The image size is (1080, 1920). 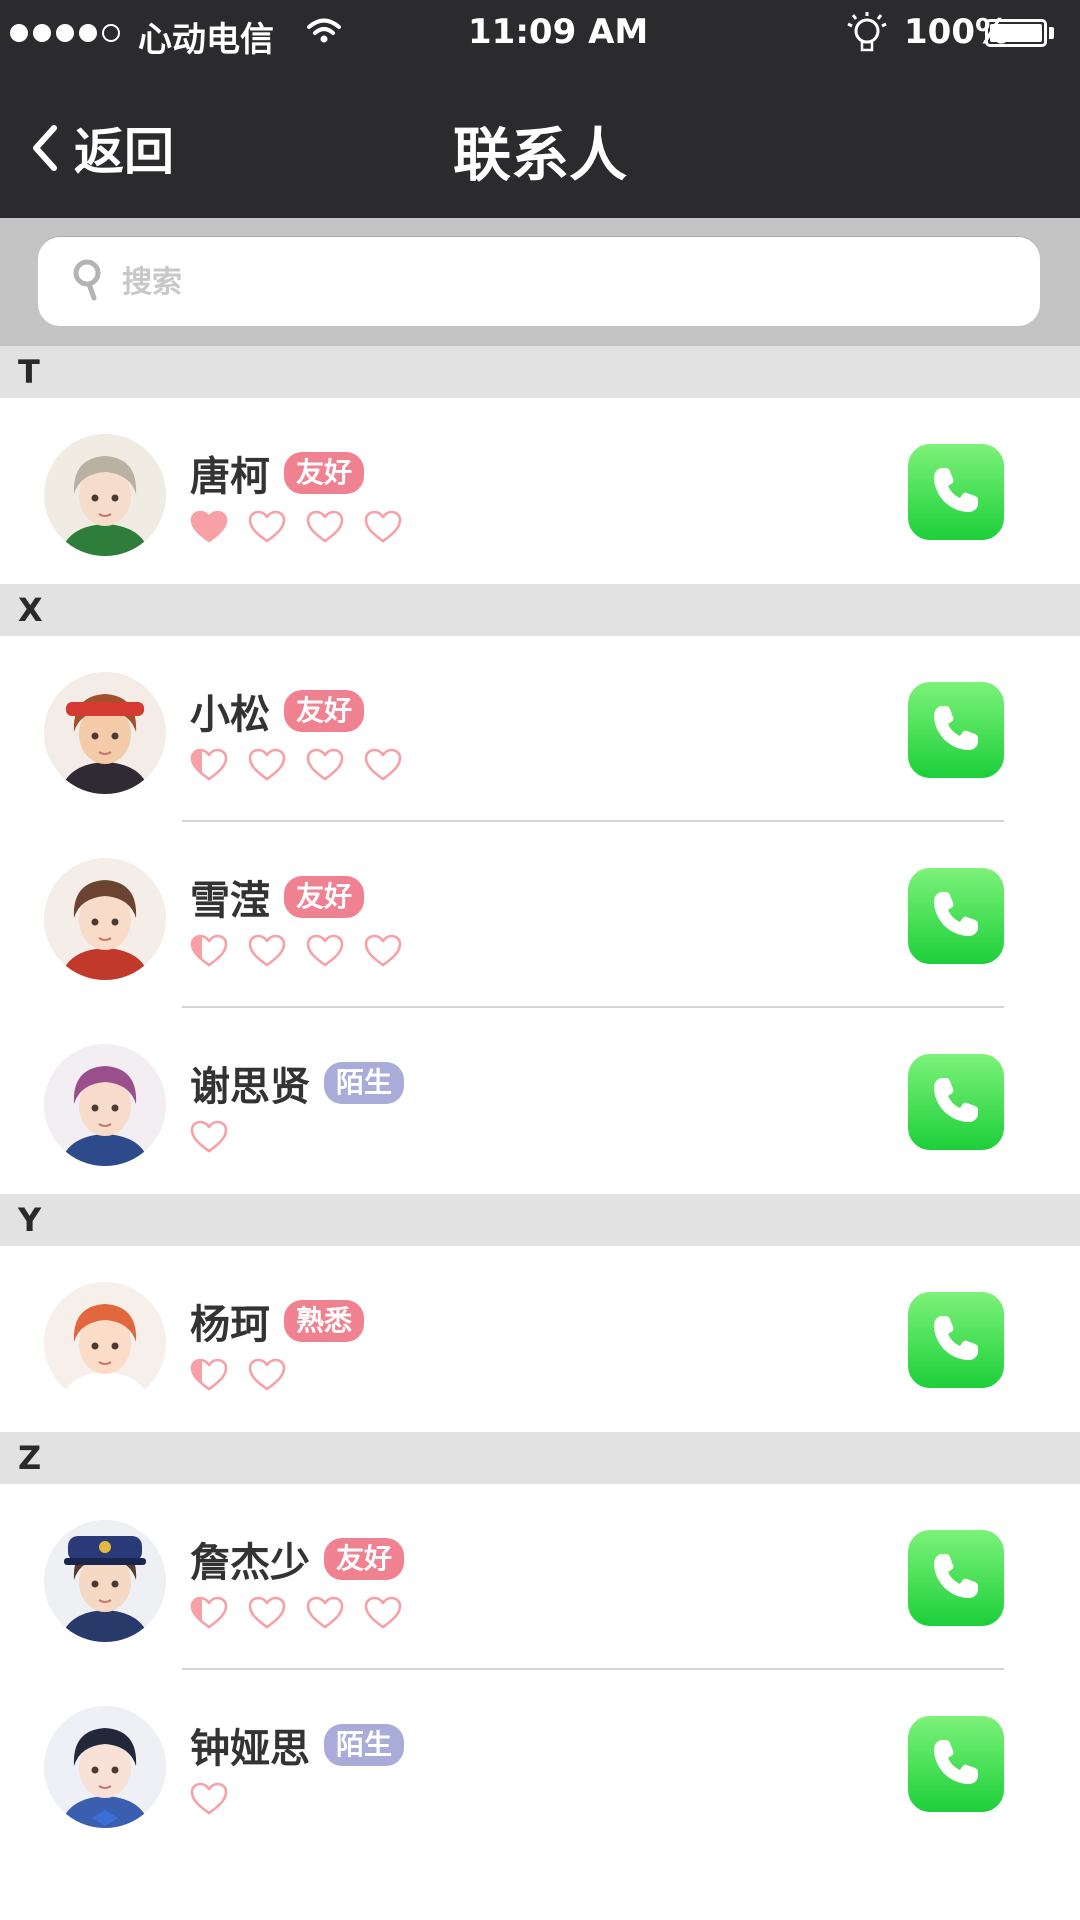 What do you see at coordinates (277, 711) in the screenshot?
I see `contact-name-line: 小松 友好` at bounding box center [277, 711].